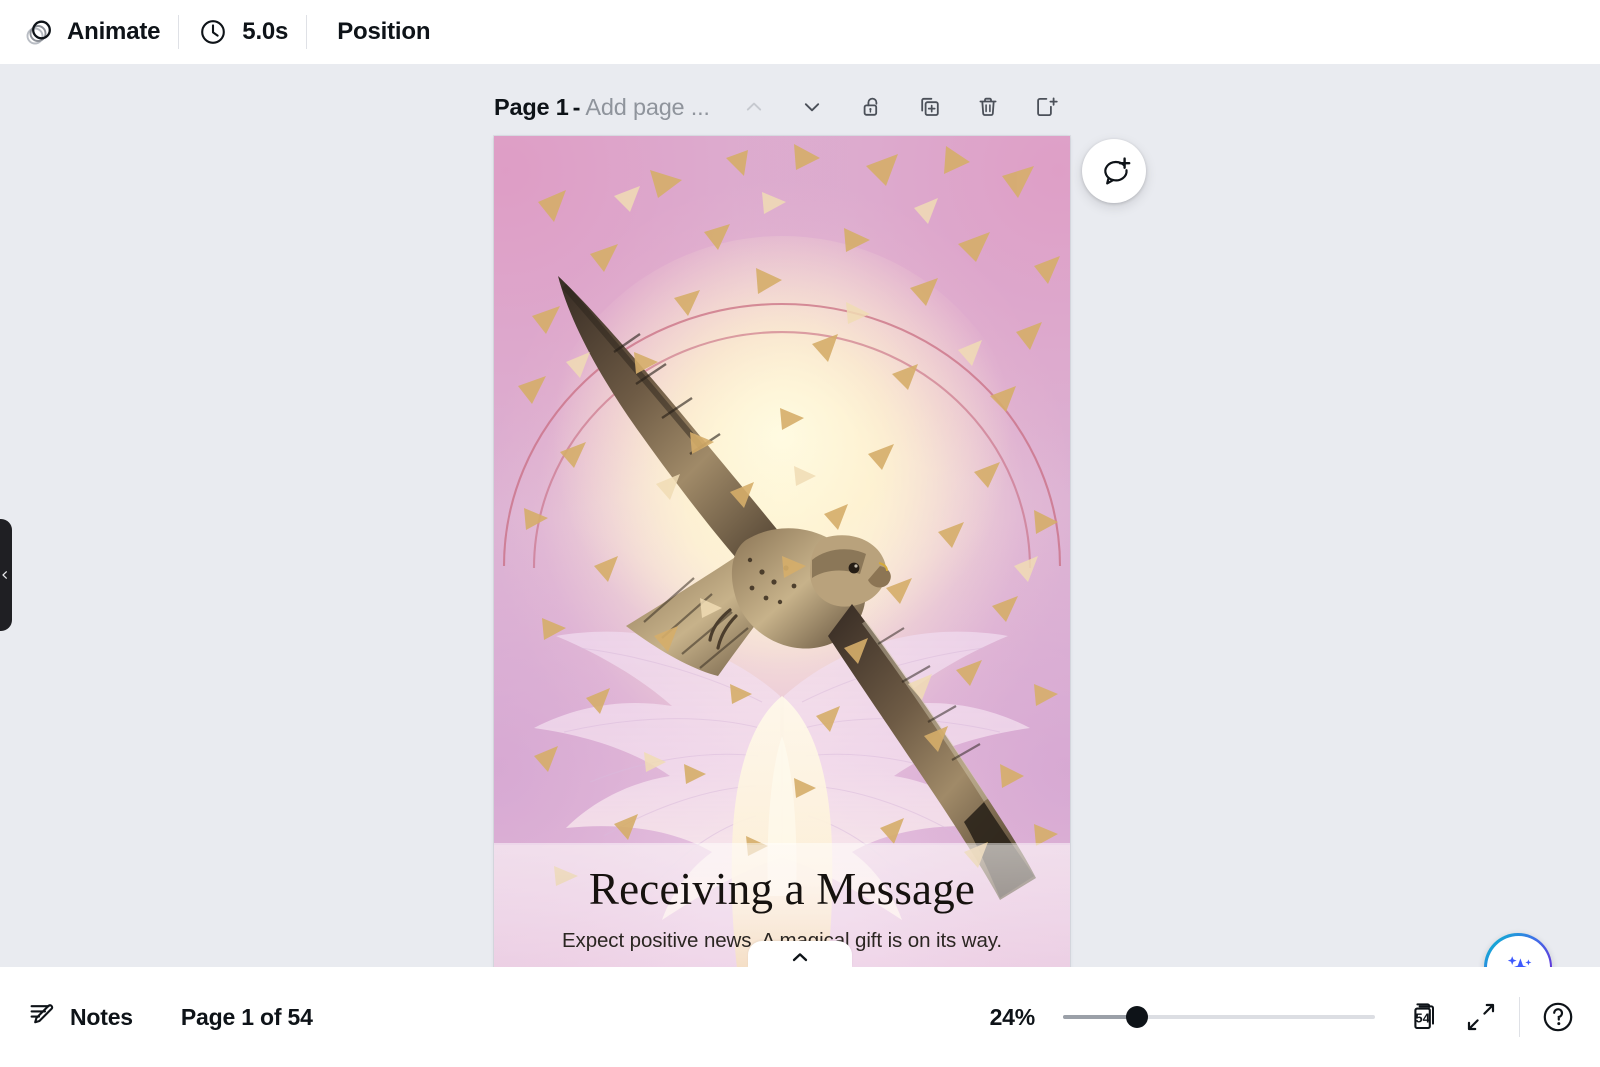 The height and width of the screenshot is (1067, 1600). Describe the element at coordinates (213, 32) in the screenshot. I see `clock-icon` at that location.